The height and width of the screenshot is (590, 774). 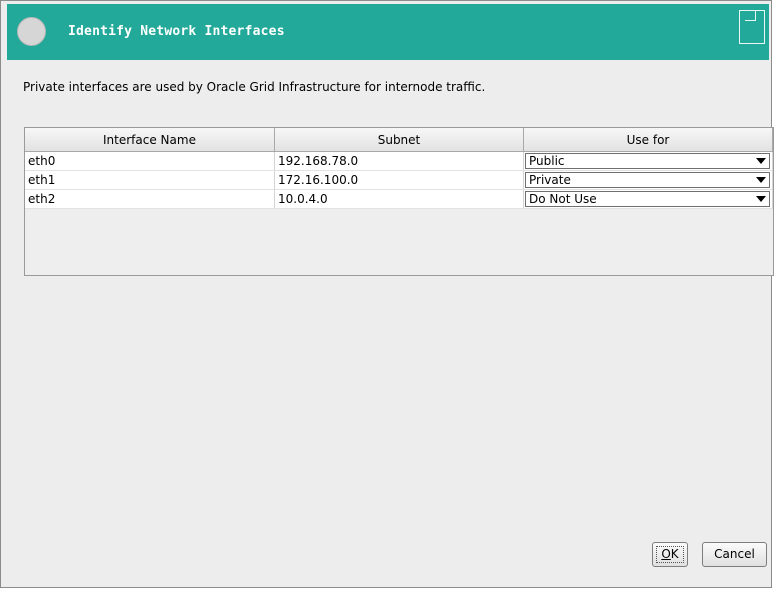 I want to click on maximize-icon, so click(x=752, y=27).